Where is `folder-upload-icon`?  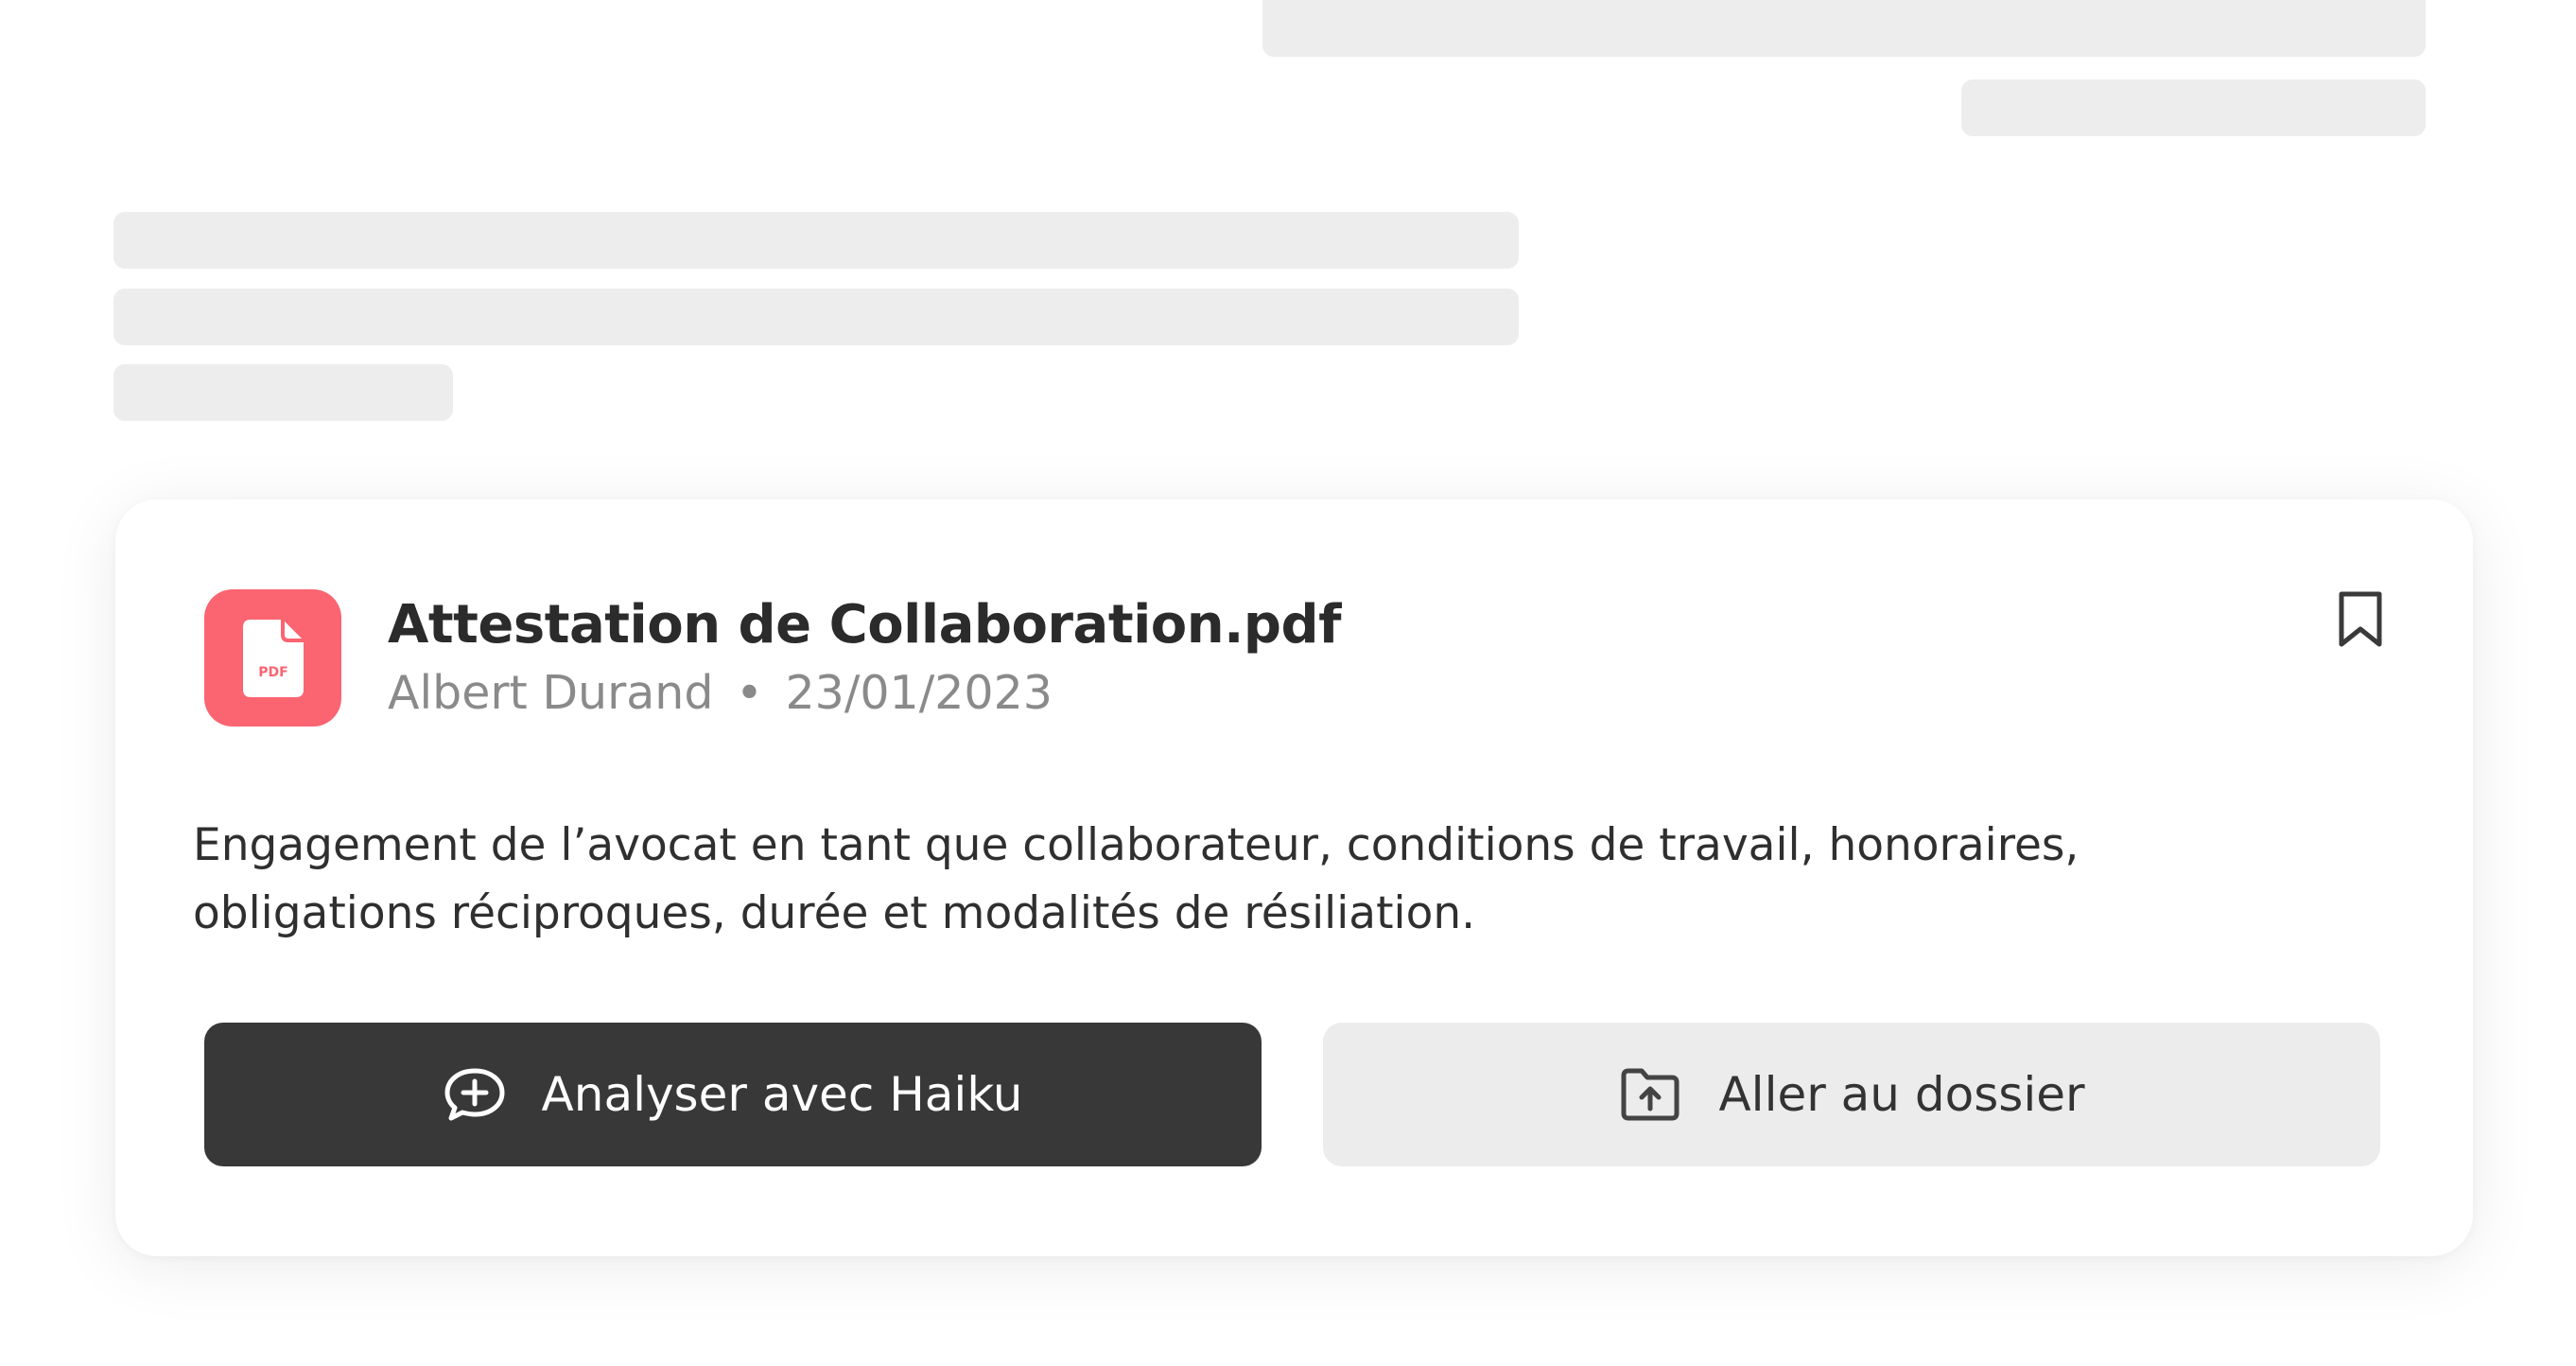 folder-upload-icon is located at coordinates (1650, 1094).